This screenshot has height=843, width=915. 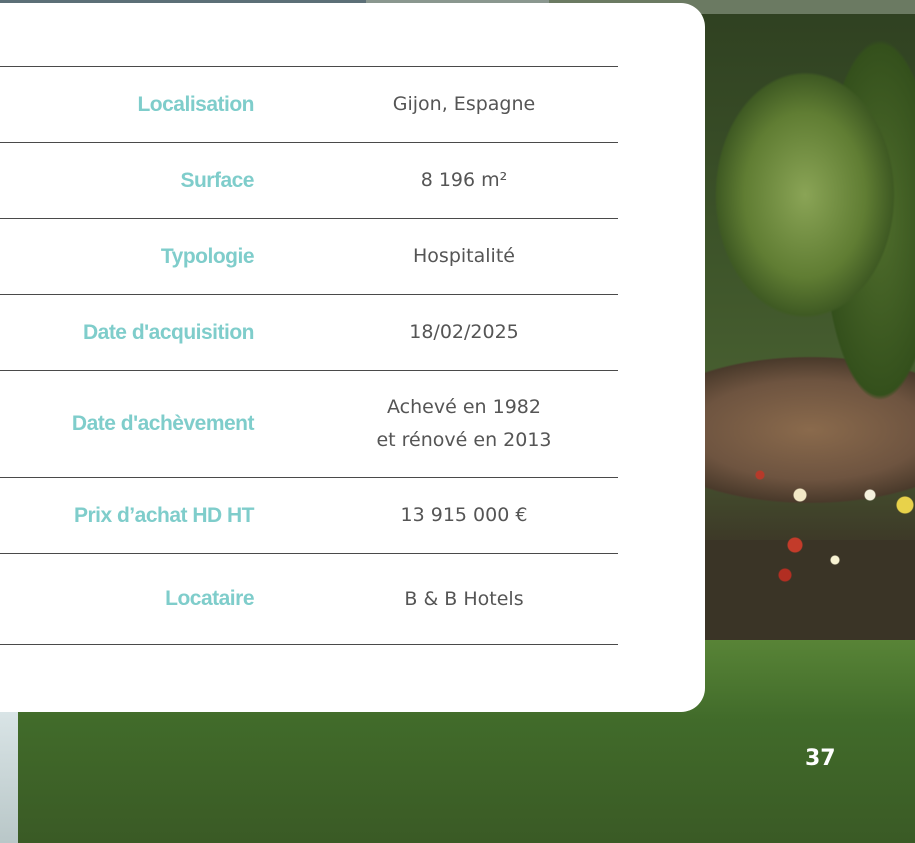 I want to click on label-localisation: Localisation, so click(x=195, y=104).